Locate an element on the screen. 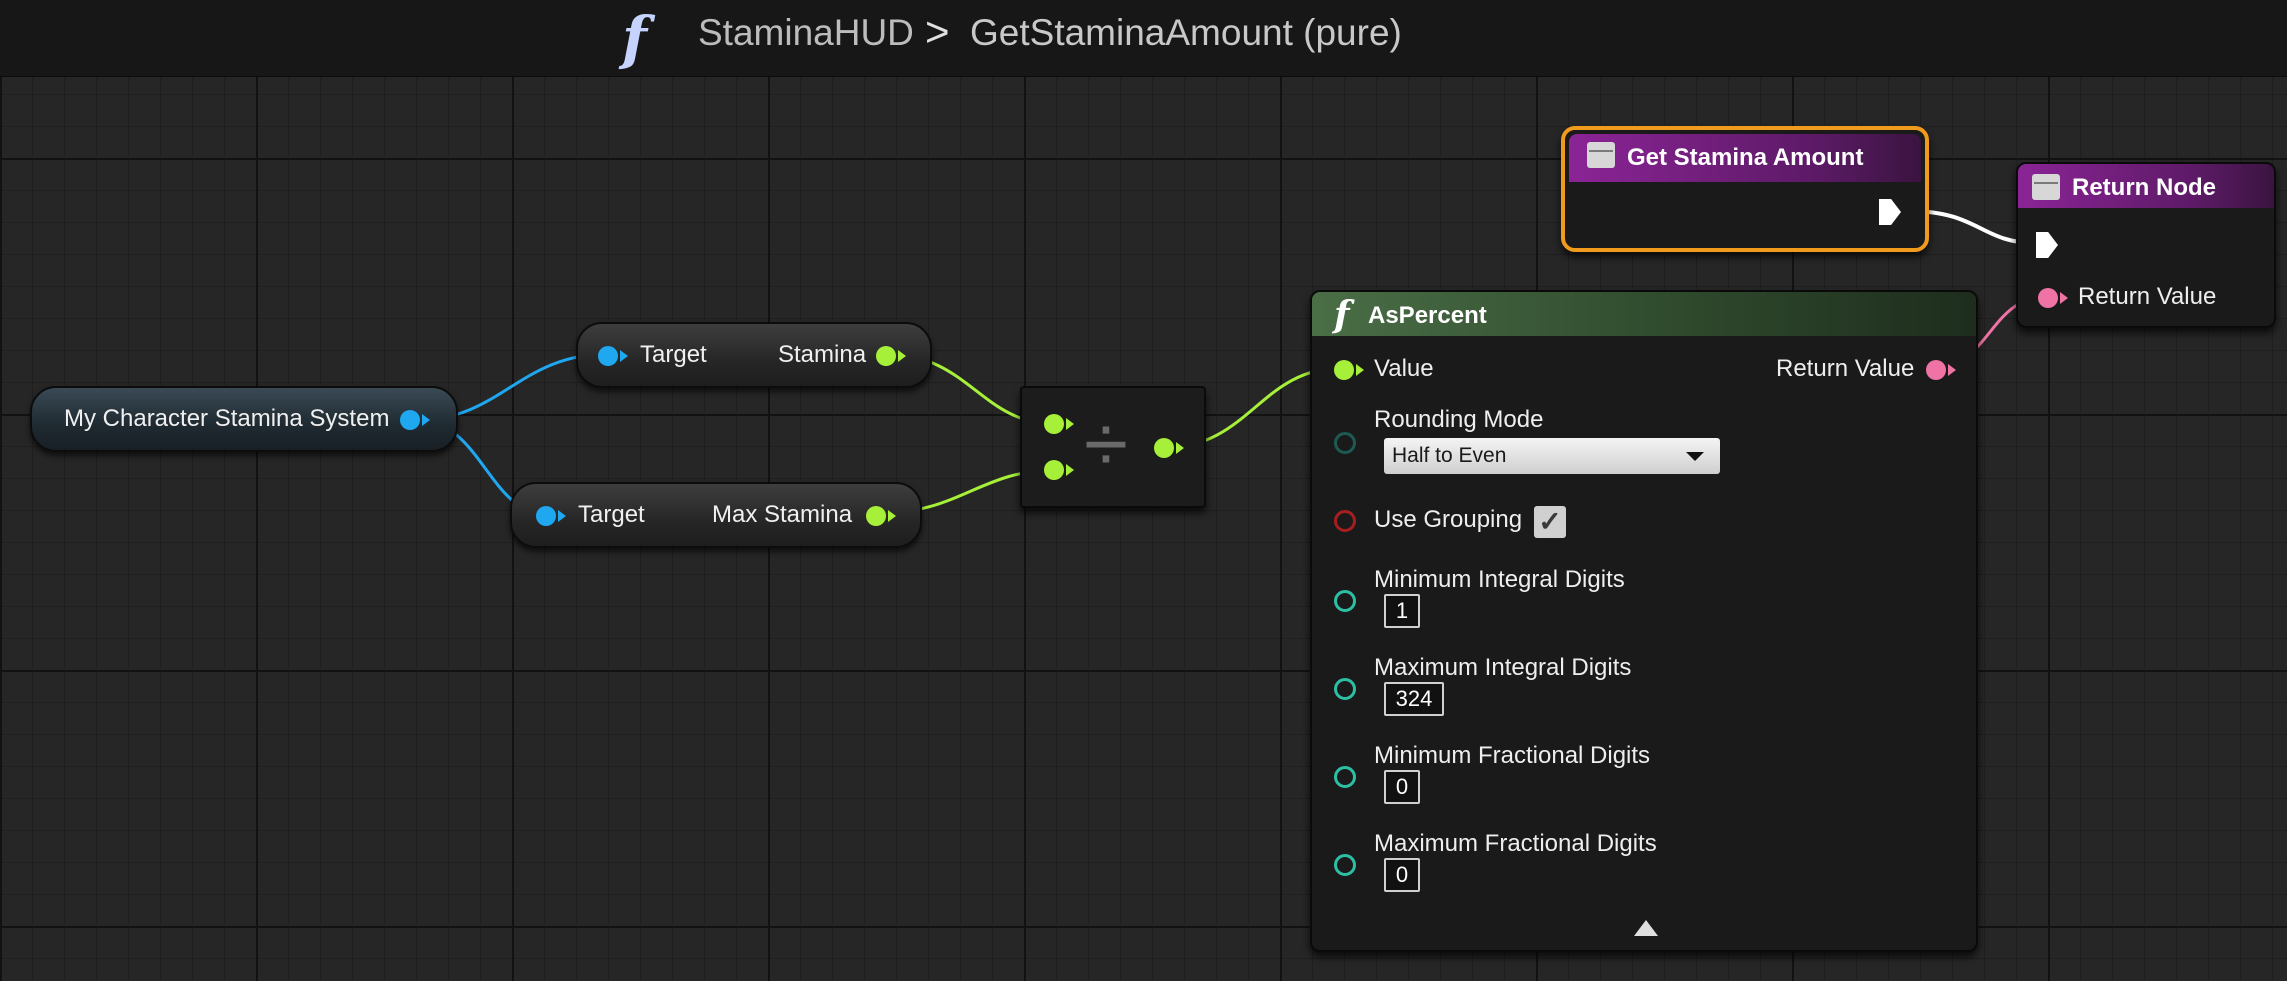 This screenshot has height=981, width=2287. return-node: Return Node Return Value is located at coordinates (2146, 245).